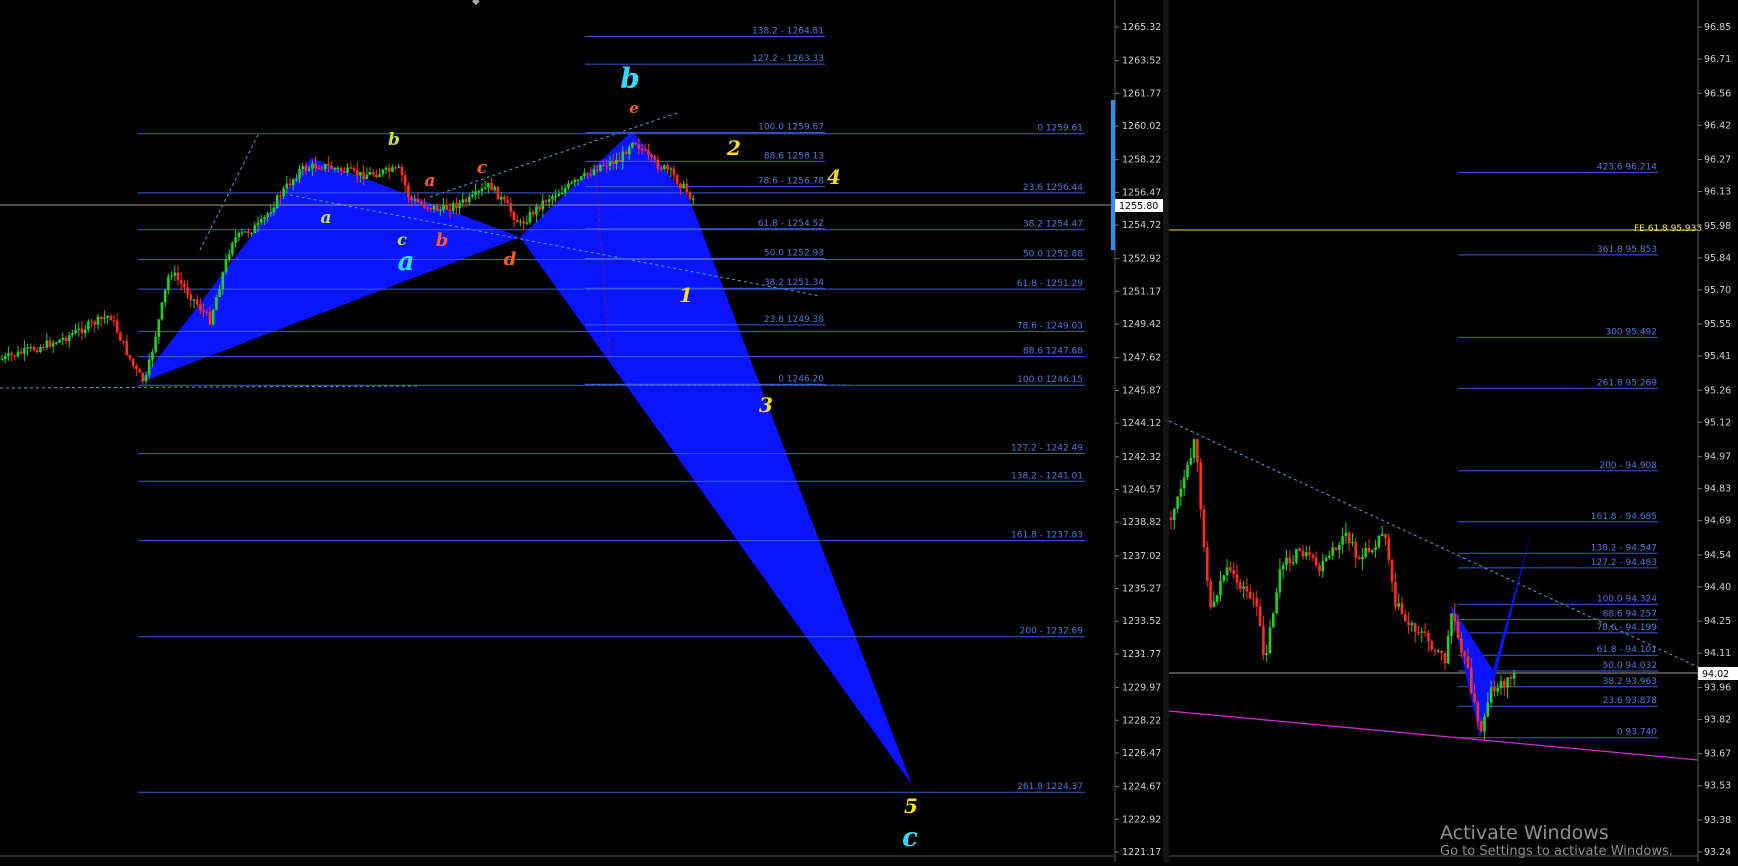 This screenshot has height=866, width=1738. Describe the element at coordinates (1141, 589) in the screenshot. I see `price-tick-label-left: 1235.27` at that location.